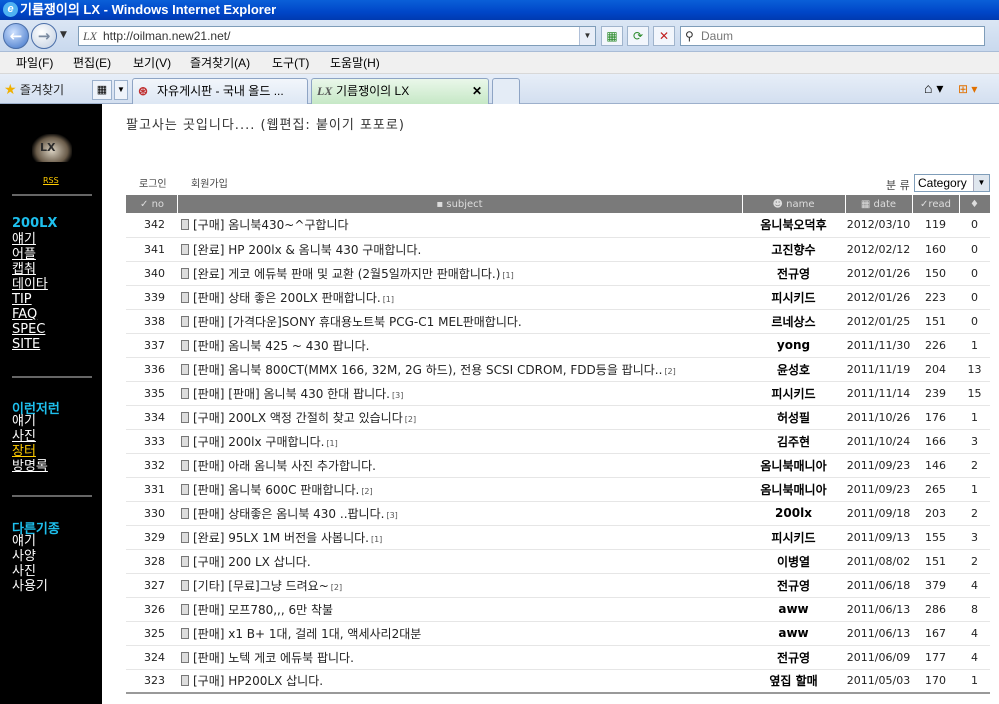 This screenshot has height=704, width=999. I want to click on post-author: 고진향수, so click(793, 249).